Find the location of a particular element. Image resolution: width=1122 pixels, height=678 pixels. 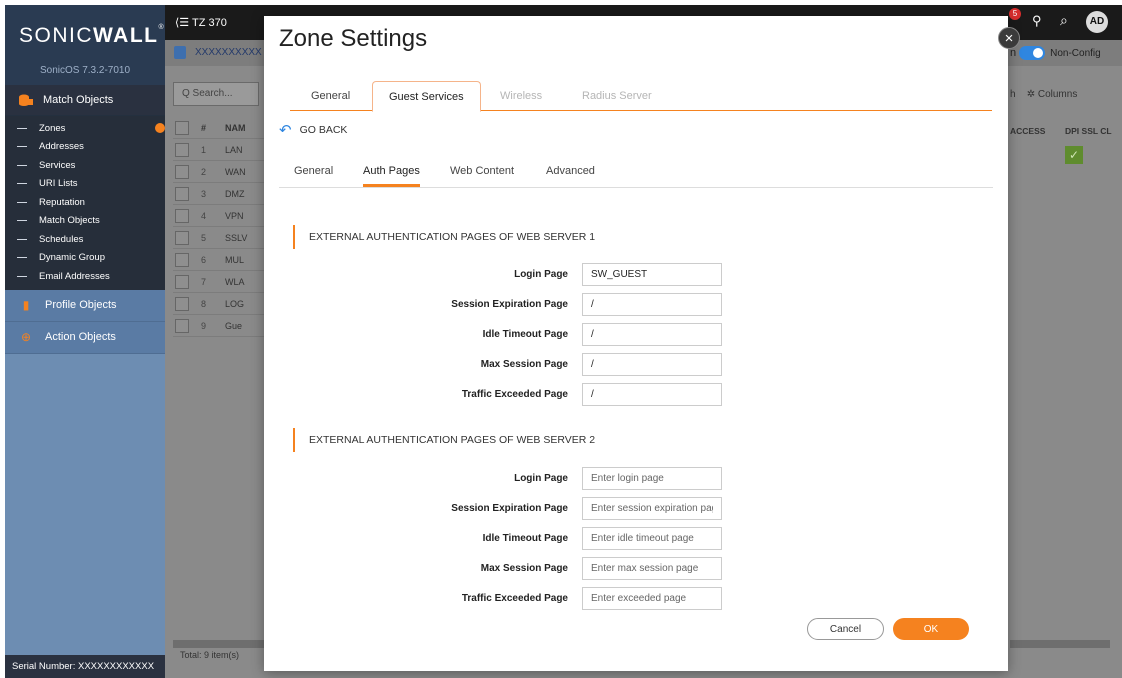

table-tools: h ✲ Columns is located at coordinates (1066, 94).